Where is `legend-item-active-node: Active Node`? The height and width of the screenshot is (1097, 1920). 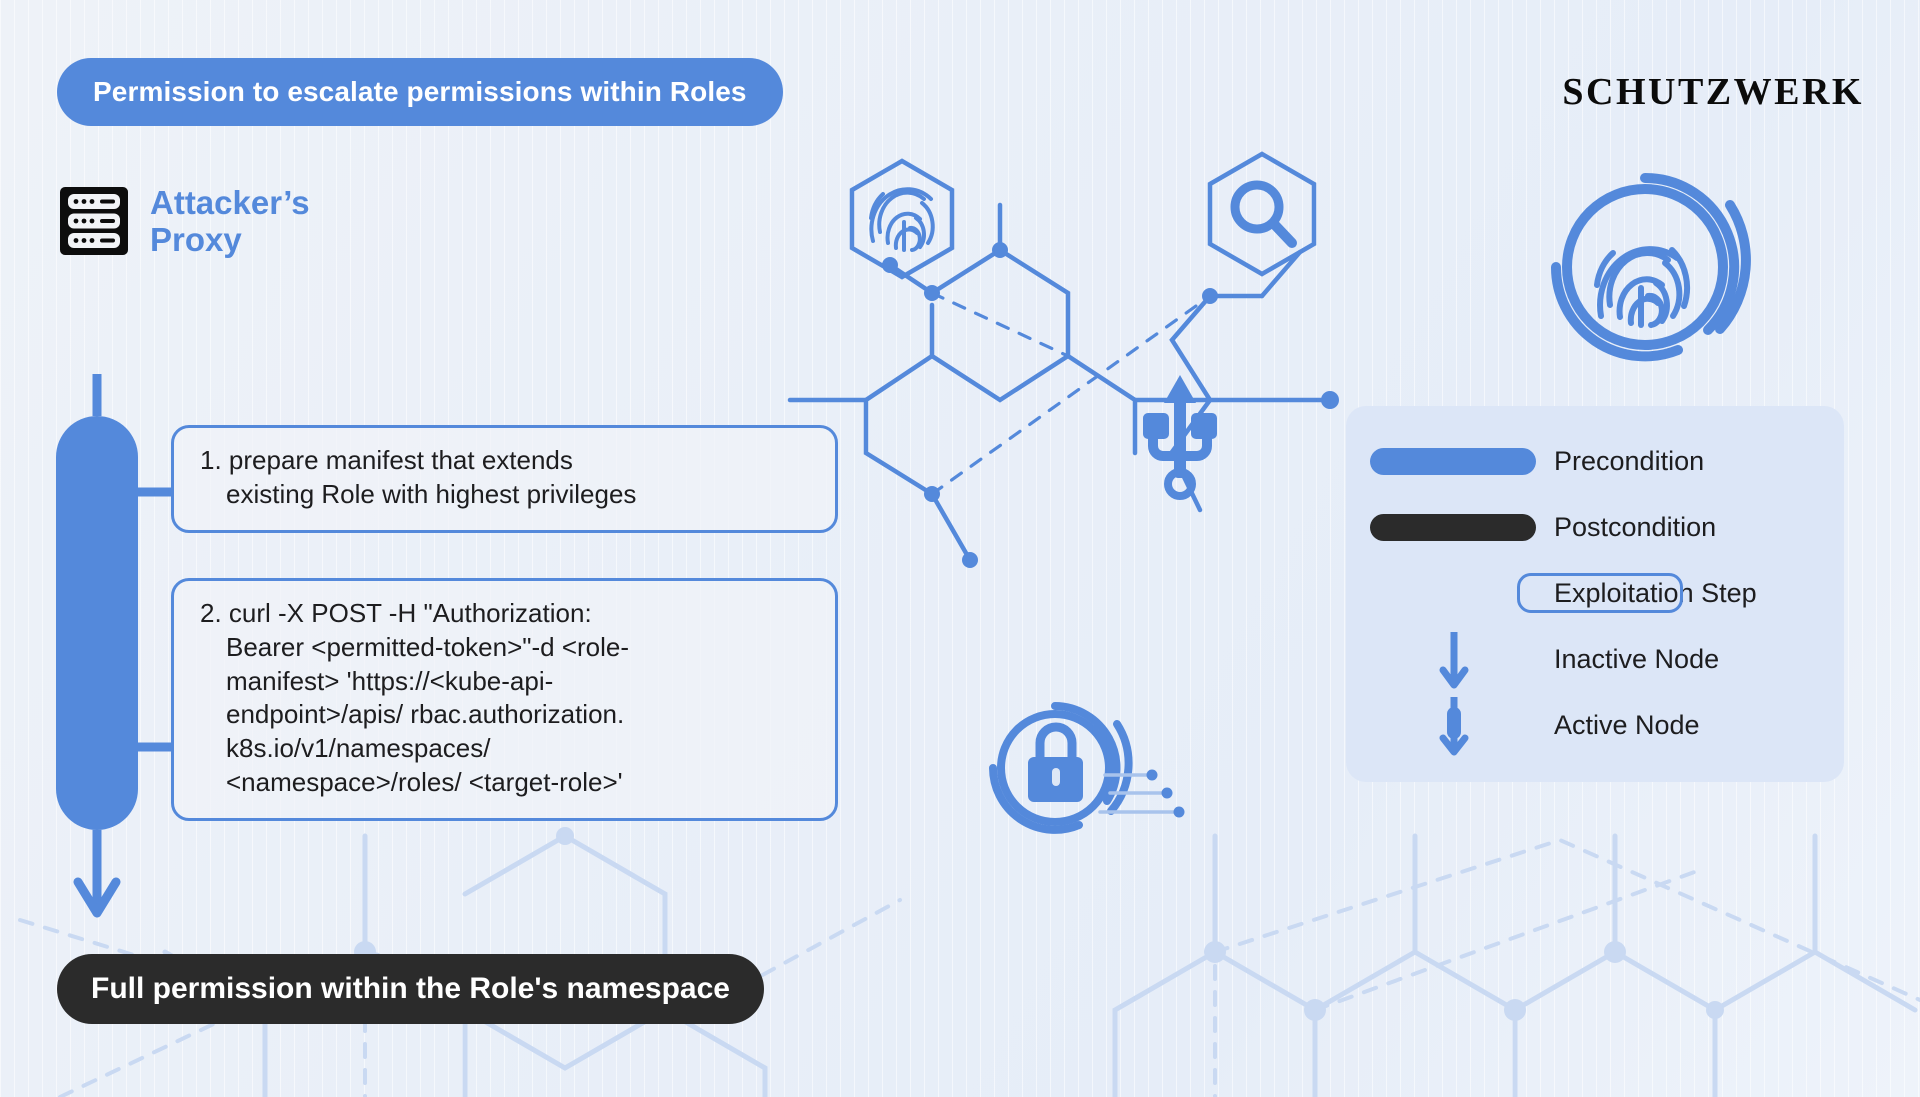 legend-item-active-node: Active Node is located at coordinates (1595, 725).